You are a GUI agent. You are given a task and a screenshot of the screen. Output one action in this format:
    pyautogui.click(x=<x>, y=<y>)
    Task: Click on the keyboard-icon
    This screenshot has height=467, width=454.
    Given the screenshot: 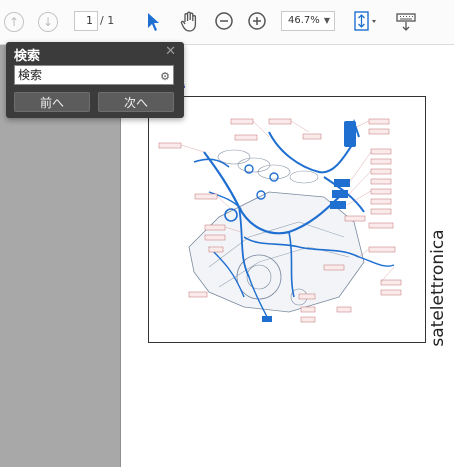 What is the action you would take?
    pyautogui.click(x=406, y=22)
    